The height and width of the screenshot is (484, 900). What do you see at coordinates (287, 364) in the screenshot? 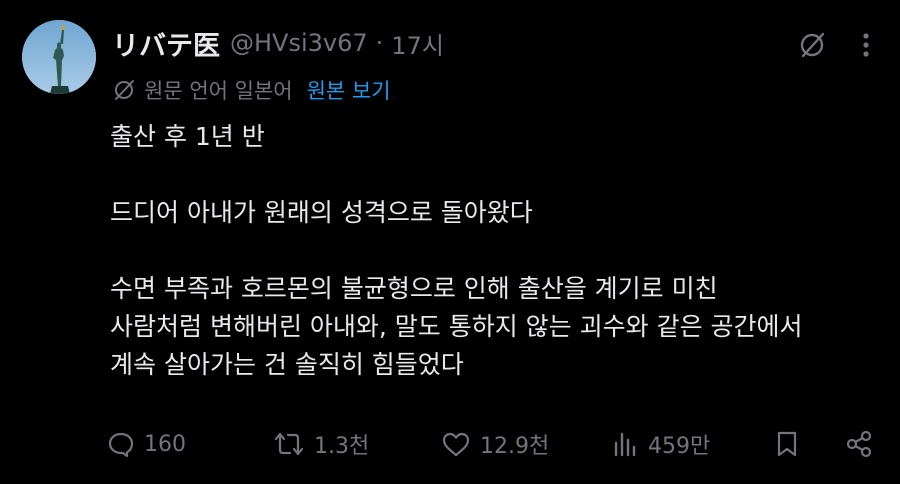
I see `post-line: 계속 살아가는 건 솔직히 힘들었다` at bounding box center [287, 364].